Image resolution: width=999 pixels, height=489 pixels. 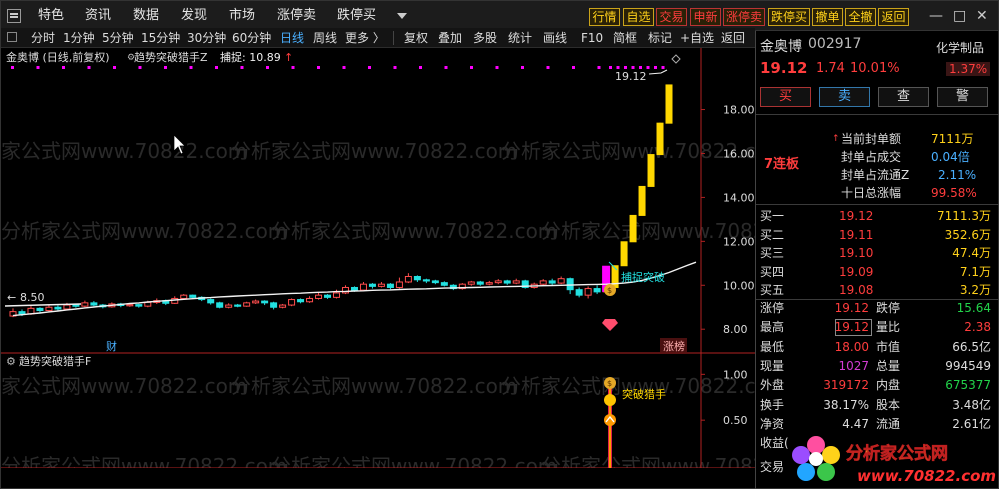 I want to click on chart-header-stock: 金奥博 (日线,前复权), so click(x=58, y=57).